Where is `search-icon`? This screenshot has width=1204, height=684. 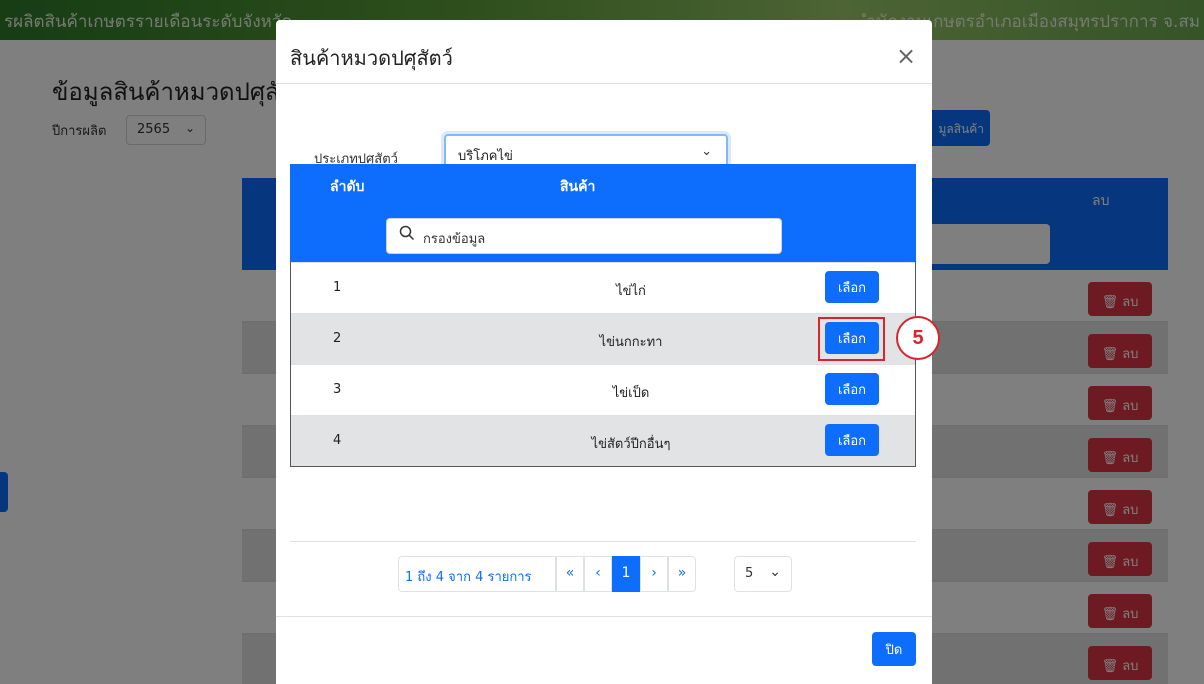
search-icon is located at coordinates (407, 233).